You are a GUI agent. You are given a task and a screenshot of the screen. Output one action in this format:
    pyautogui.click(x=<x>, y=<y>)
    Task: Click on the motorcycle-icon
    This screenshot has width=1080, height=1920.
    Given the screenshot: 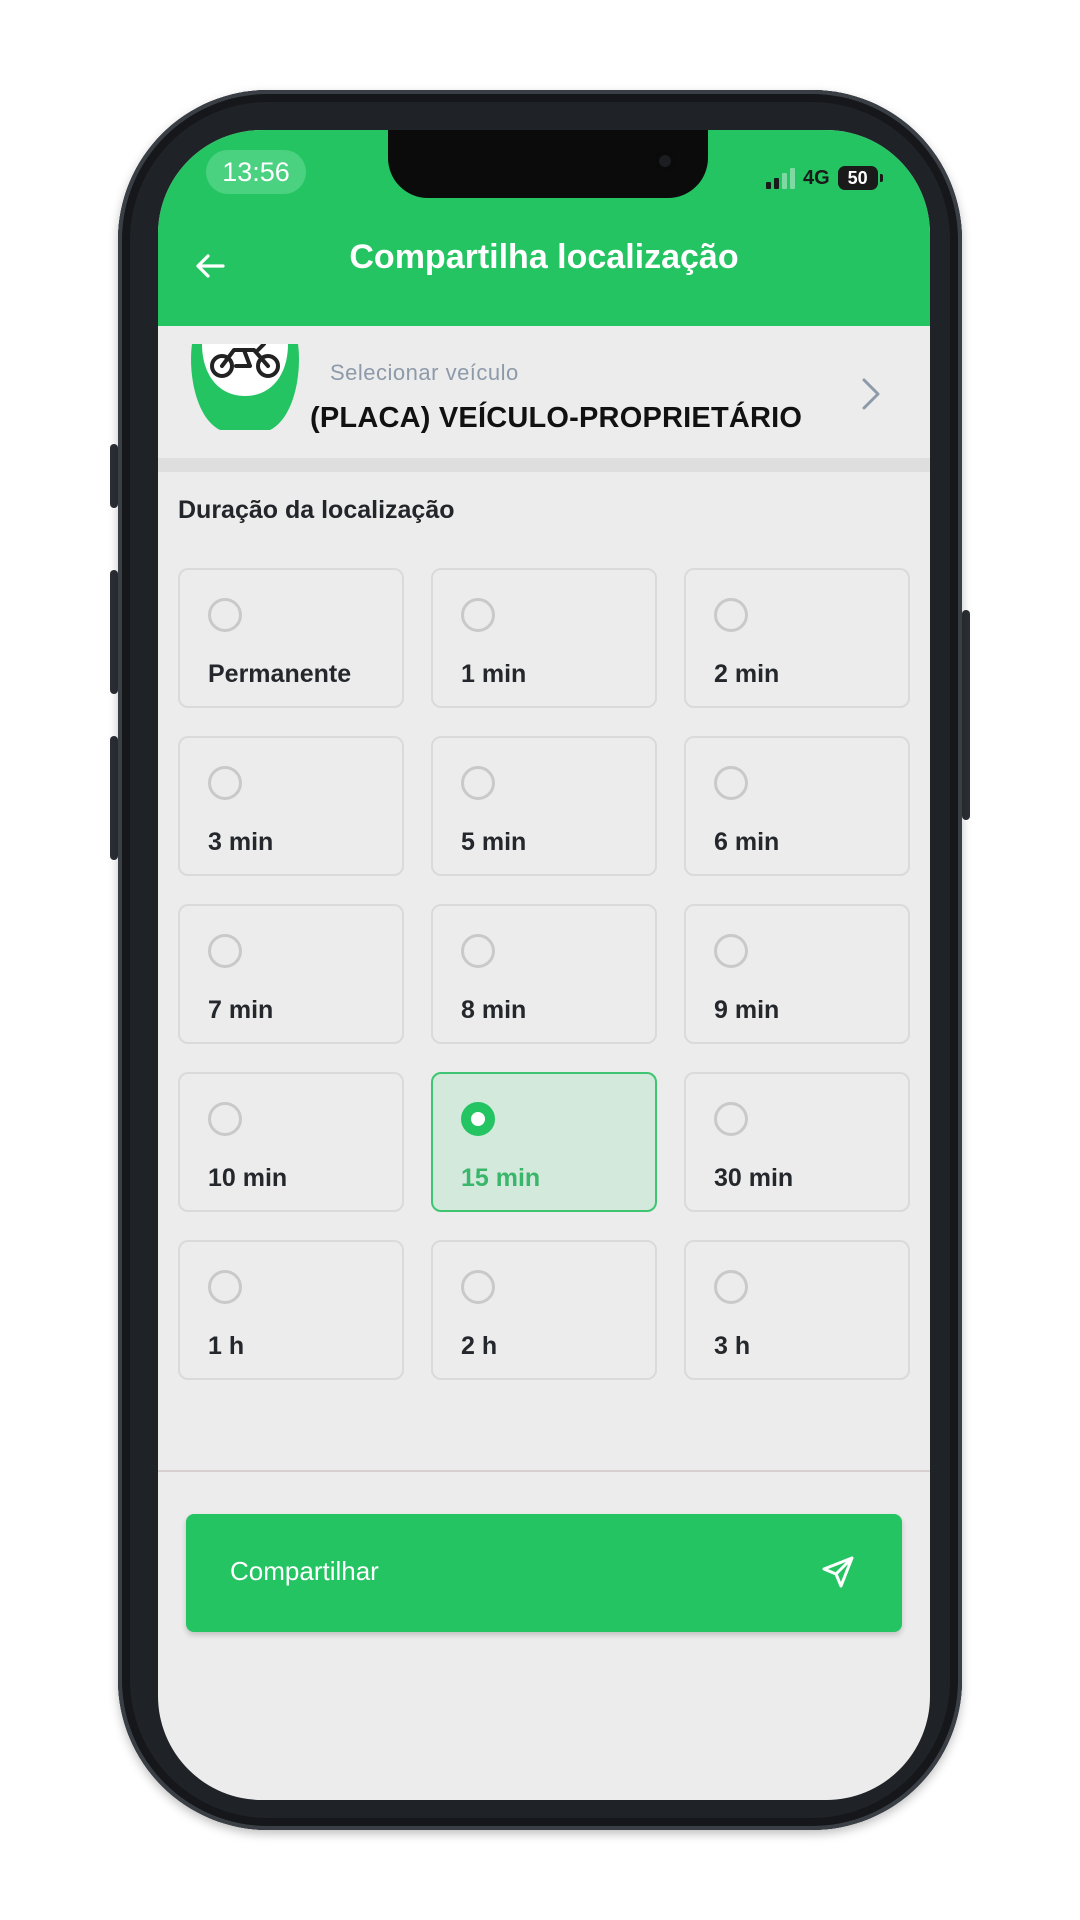 What is the action you would take?
    pyautogui.click(x=245, y=387)
    